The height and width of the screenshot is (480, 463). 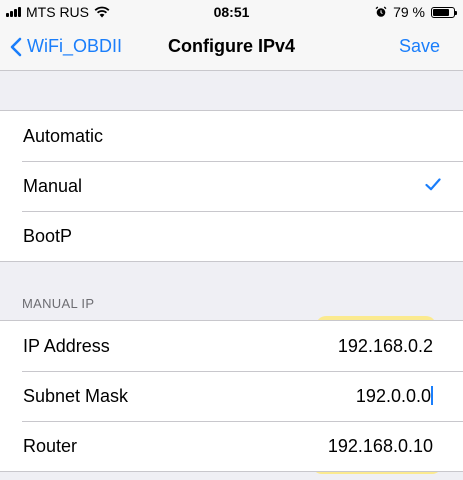 What do you see at coordinates (48, 236) in the screenshot?
I see `option-label: BootP` at bounding box center [48, 236].